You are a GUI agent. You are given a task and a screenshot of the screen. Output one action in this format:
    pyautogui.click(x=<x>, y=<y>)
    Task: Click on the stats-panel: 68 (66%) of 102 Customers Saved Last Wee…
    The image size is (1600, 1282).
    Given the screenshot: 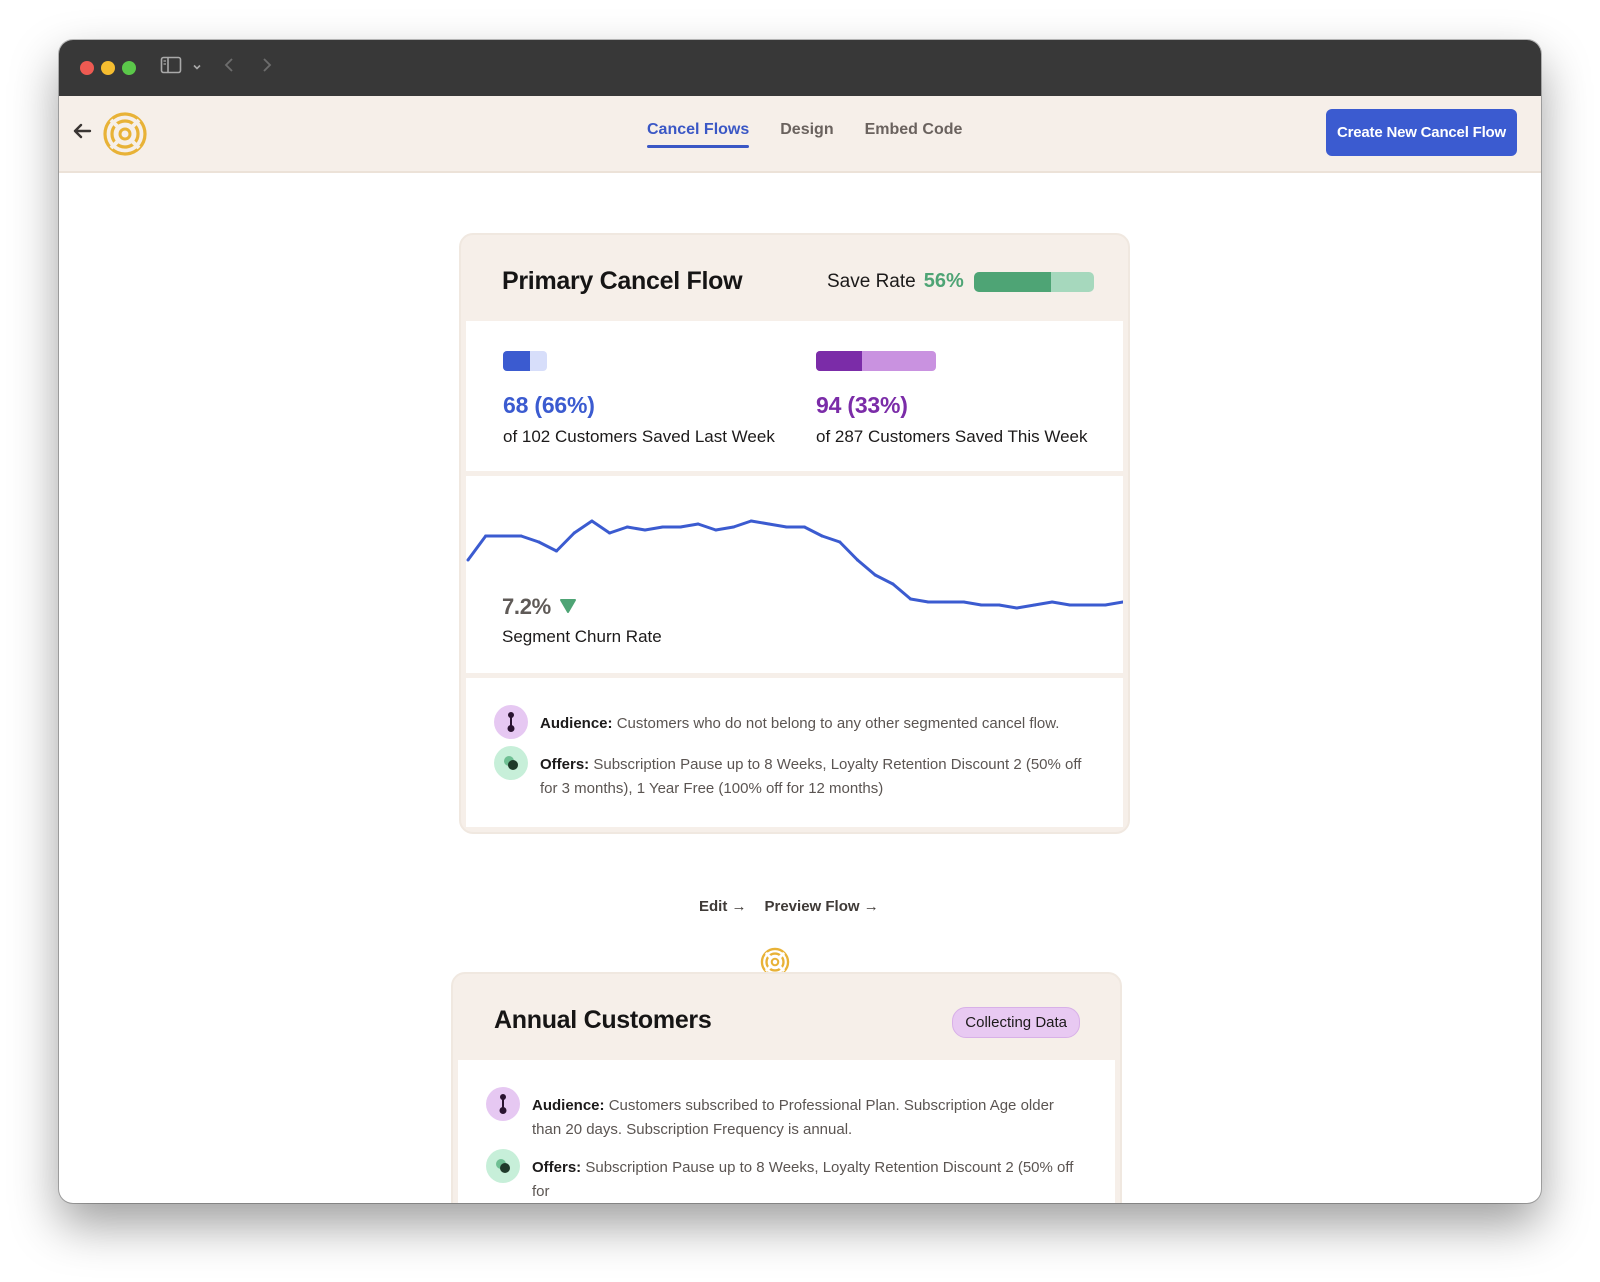 What is the action you would take?
    pyautogui.click(x=794, y=396)
    